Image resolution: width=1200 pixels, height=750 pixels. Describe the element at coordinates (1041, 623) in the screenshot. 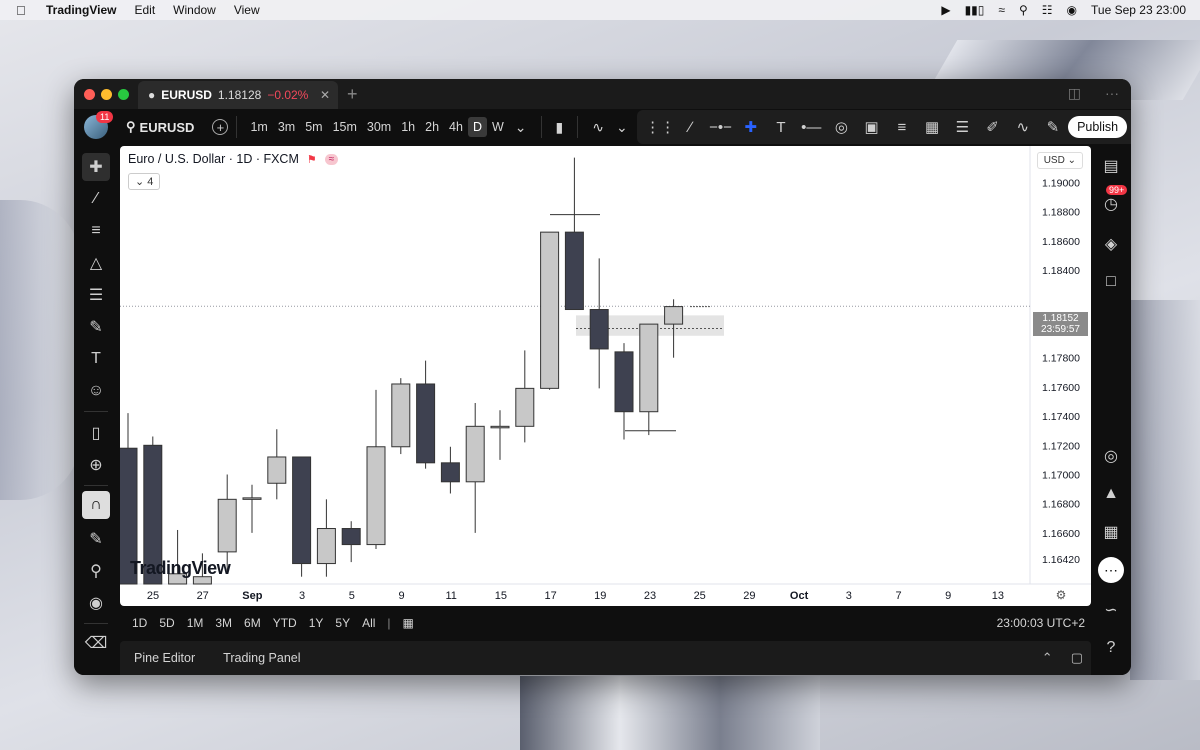

I see `utc-clock: 23:00:03 UTC+2` at that location.